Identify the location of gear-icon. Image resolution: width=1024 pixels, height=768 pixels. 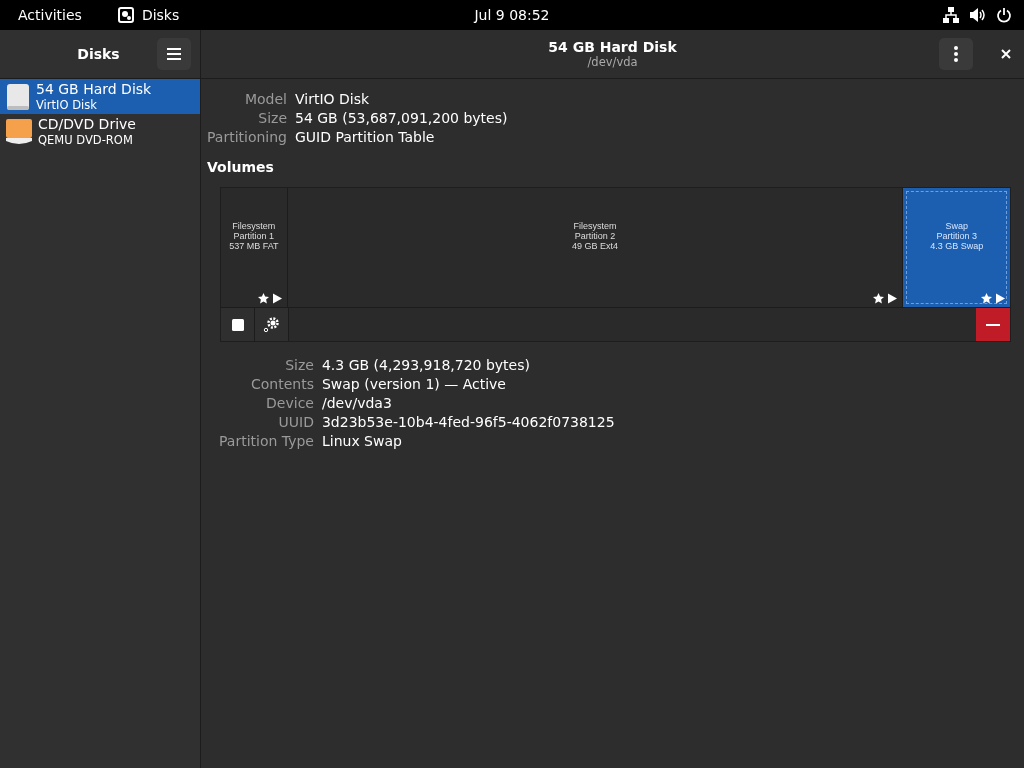
(271, 324).